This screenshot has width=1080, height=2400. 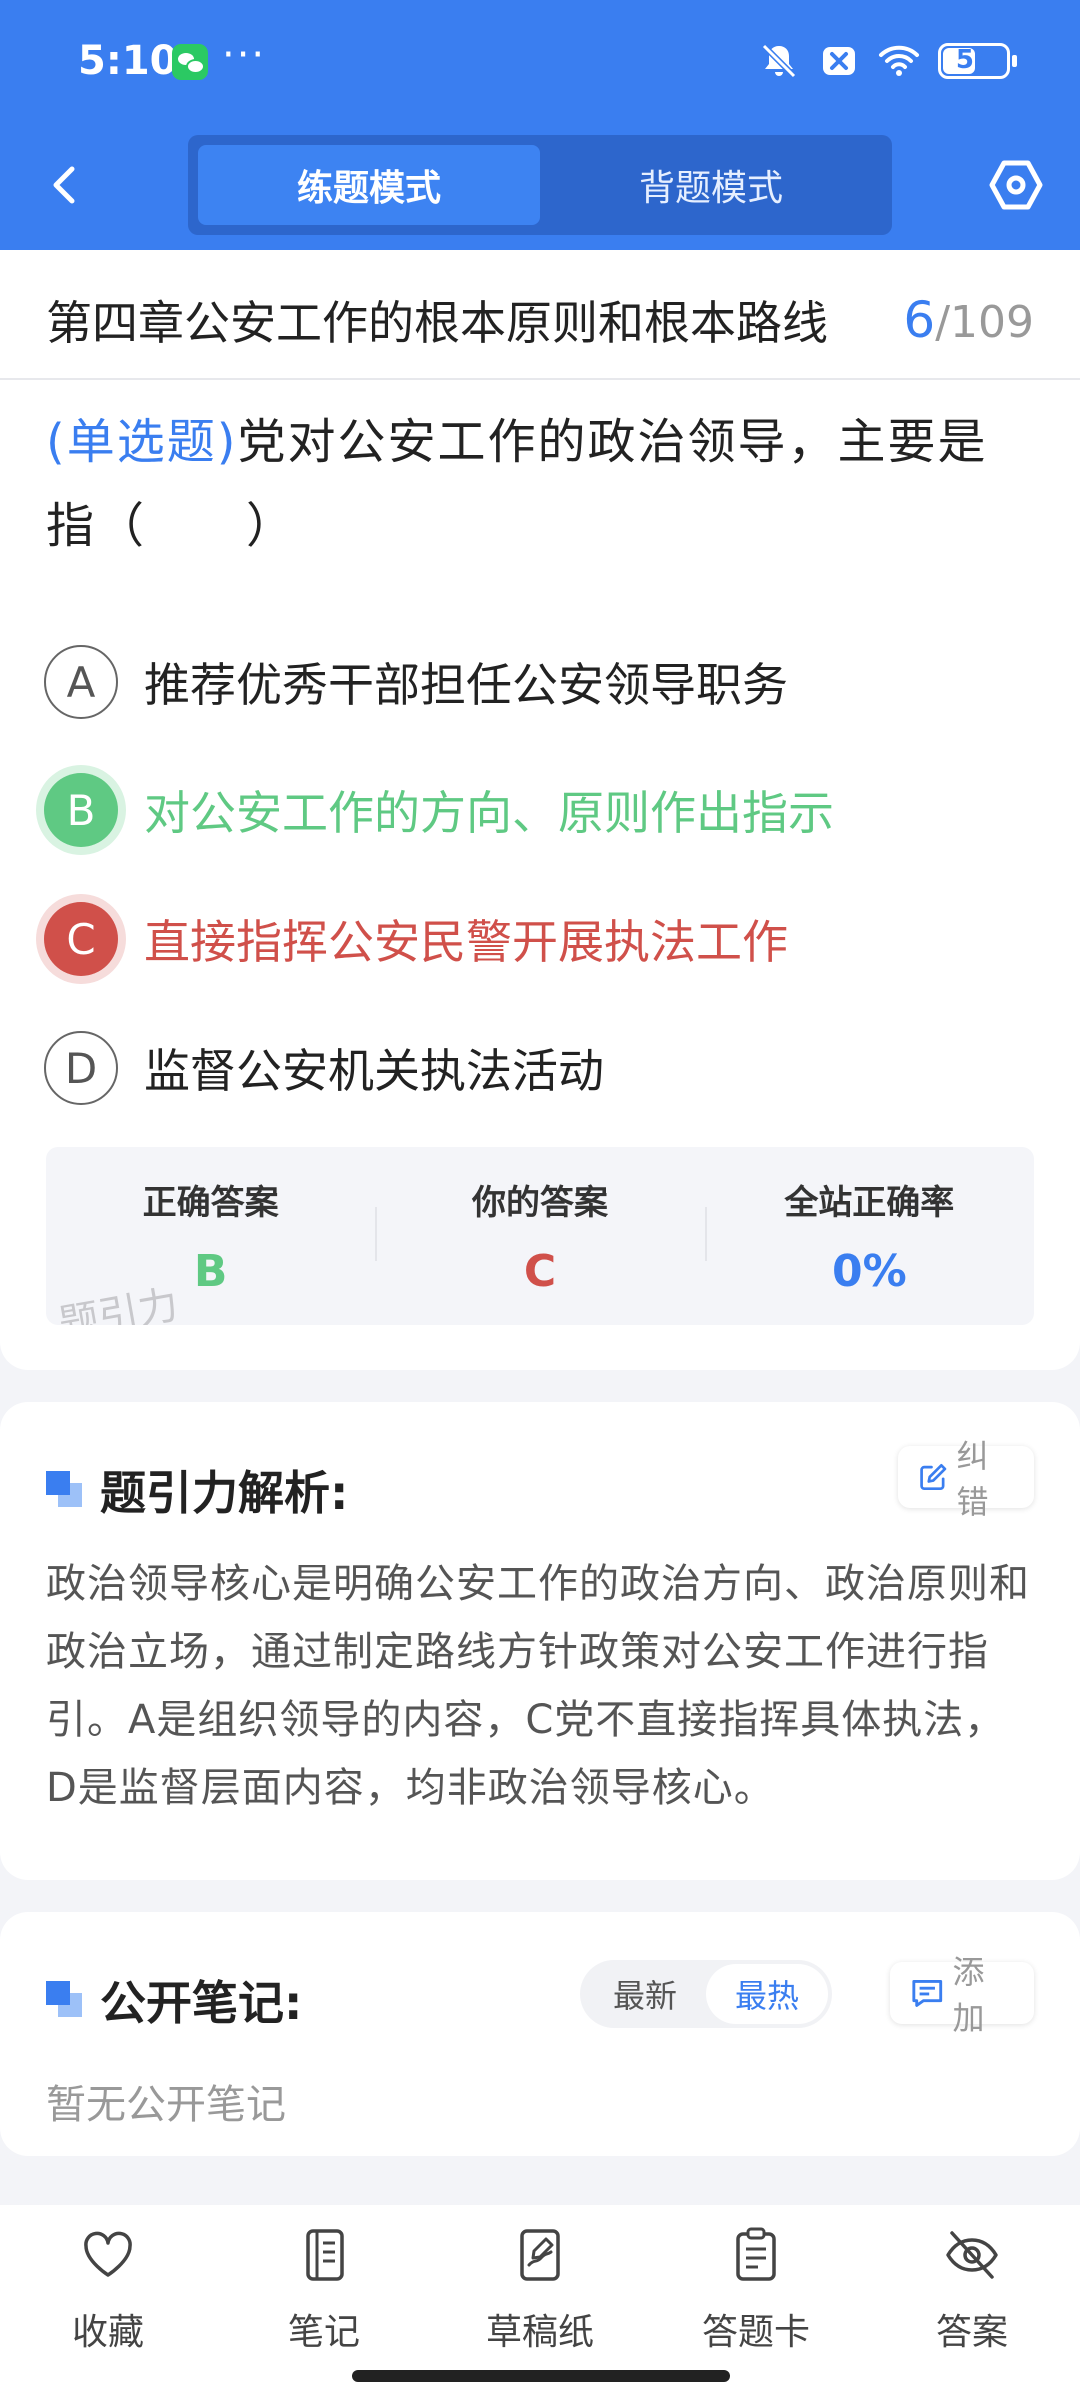 I want to click on edit-icon, so click(x=933, y=1477).